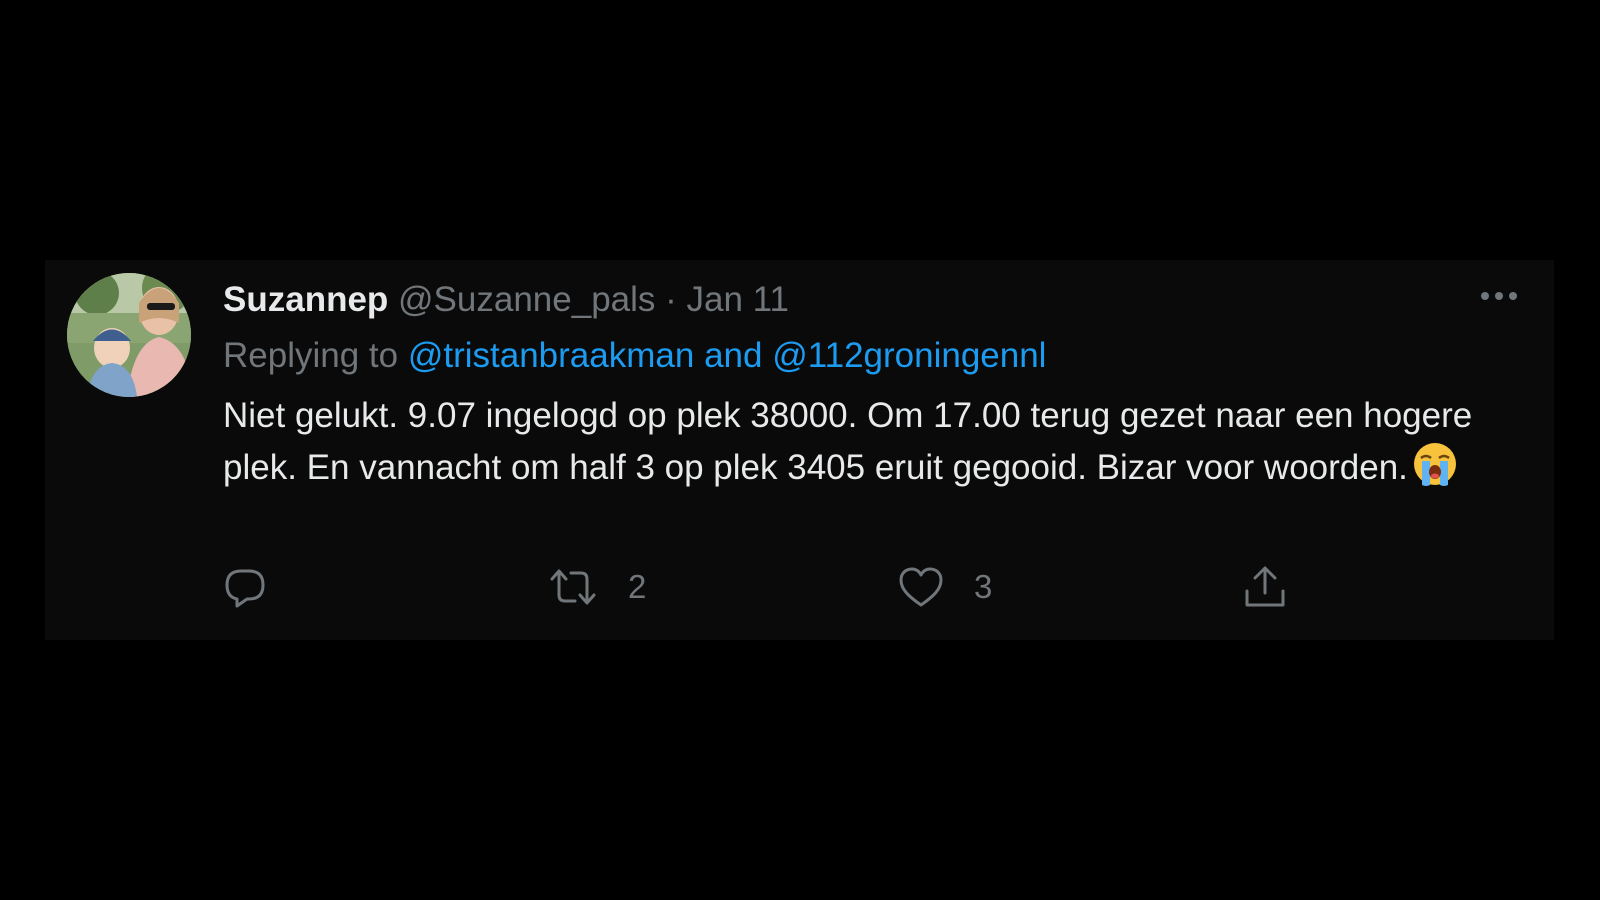  What do you see at coordinates (733, 355) in the screenshot?
I see `replying-and: and` at bounding box center [733, 355].